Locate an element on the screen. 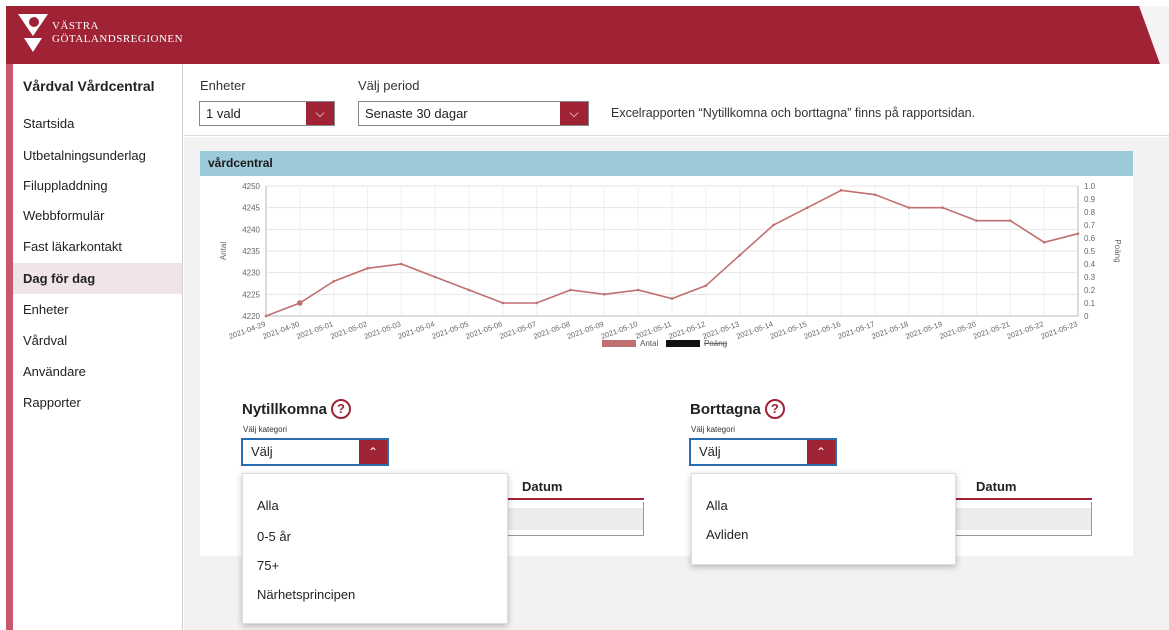 The image size is (1169, 630). x-tick-label: 2021-05-08 is located at coordinates (551, 330).